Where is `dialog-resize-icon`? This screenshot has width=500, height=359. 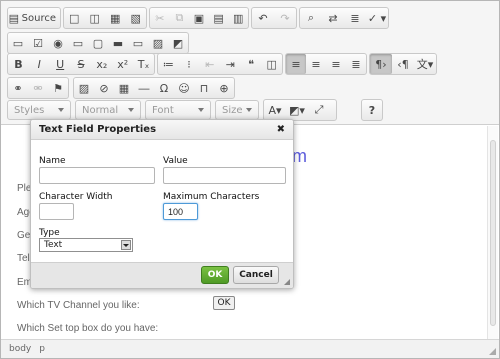 dialog-resize-icon is located at coordinates (287, 282).